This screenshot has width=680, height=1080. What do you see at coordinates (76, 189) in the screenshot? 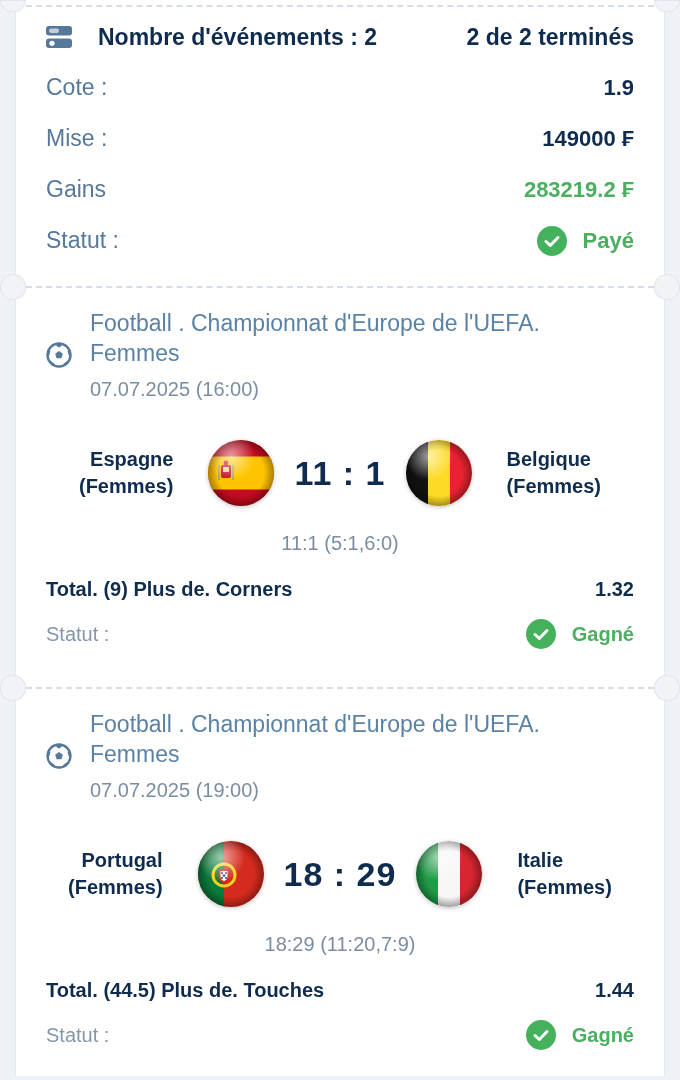
I see `row-label: Gains` at bounding box center [76, 189].